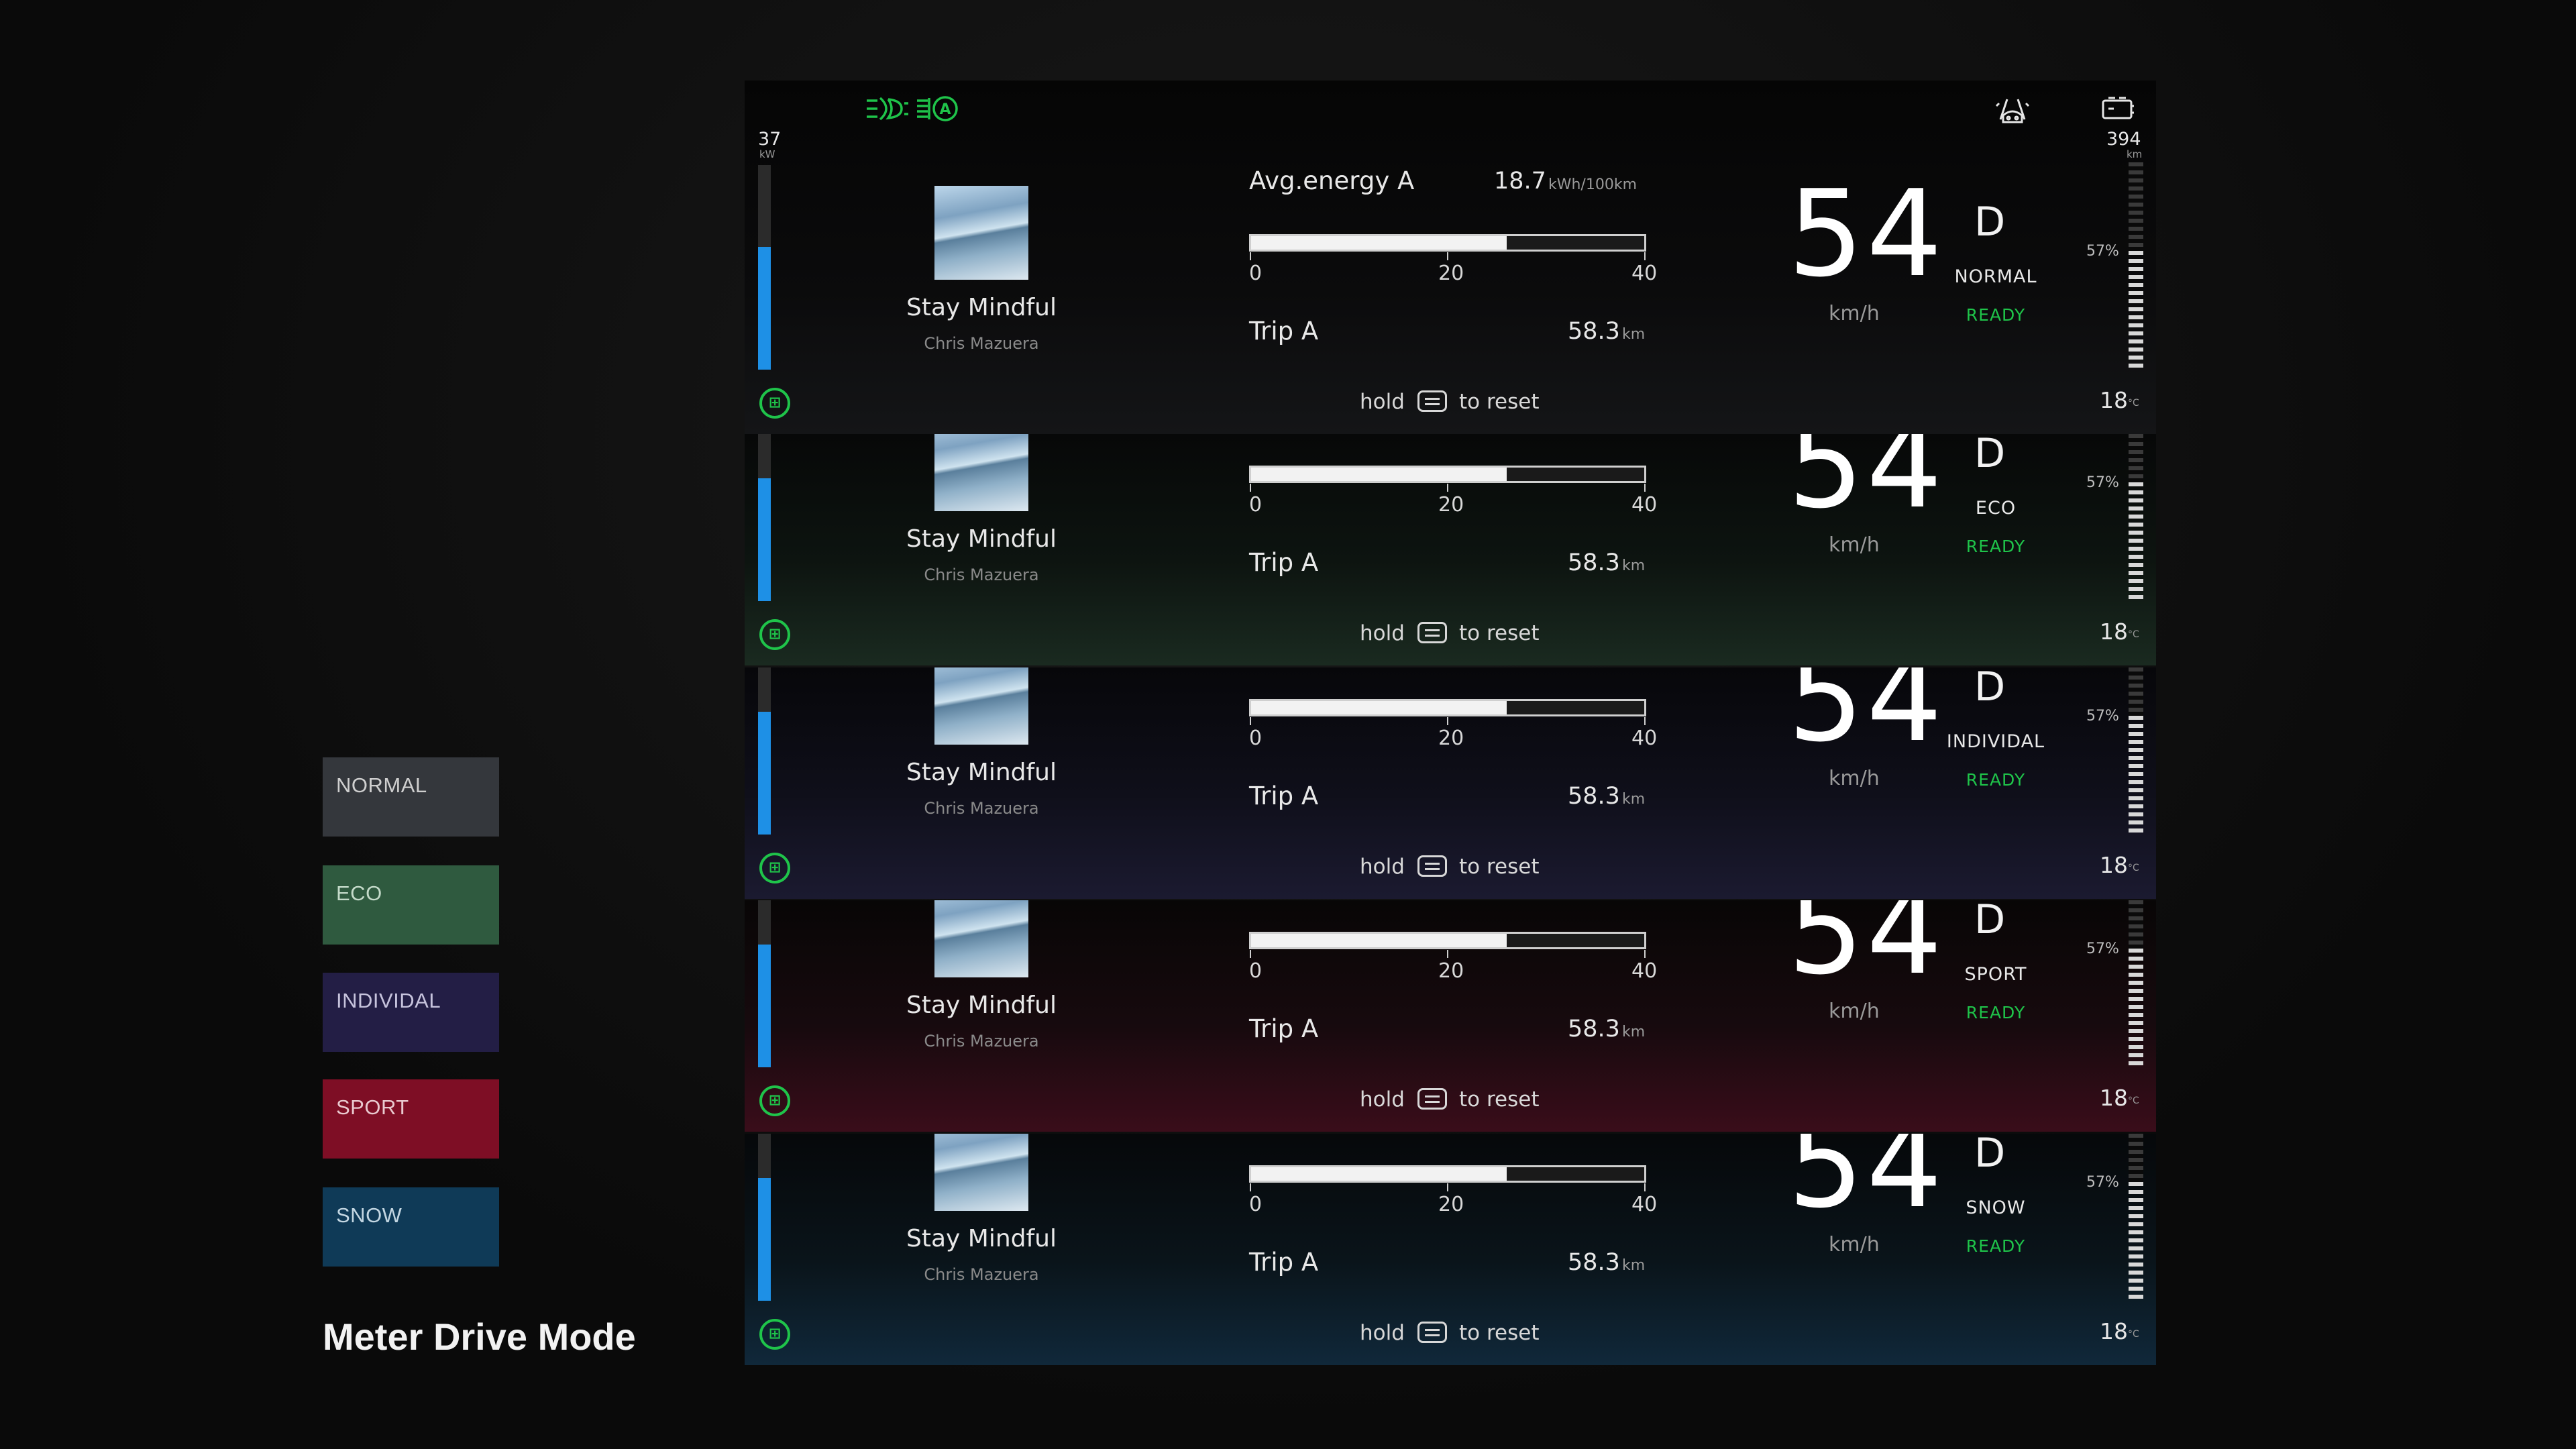 The image size is (2576, 1449). I want to click on headlight-icon, so click(887, 109).